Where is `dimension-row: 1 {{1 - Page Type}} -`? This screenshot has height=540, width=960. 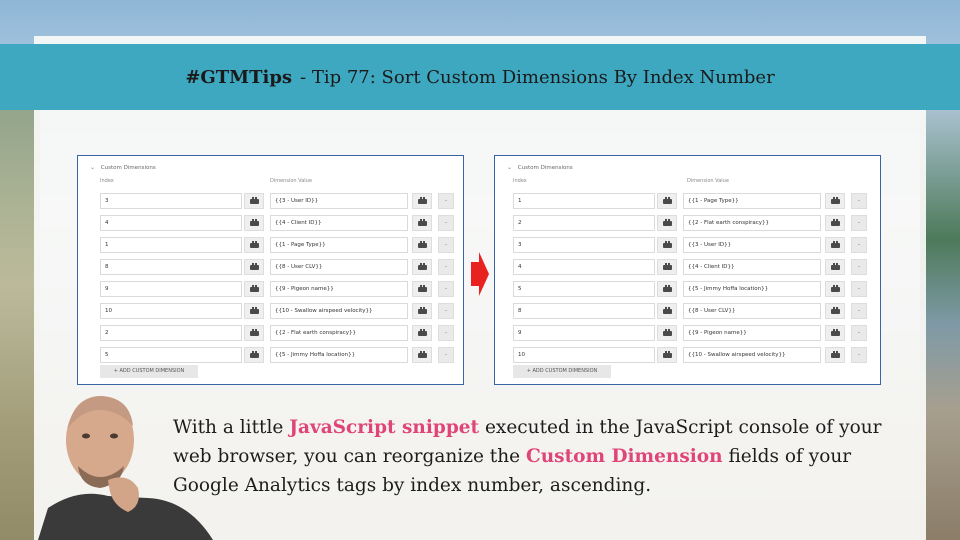
dimension-row: 1 {{1 - Page Type}} - is located at coordinates (692, 202).